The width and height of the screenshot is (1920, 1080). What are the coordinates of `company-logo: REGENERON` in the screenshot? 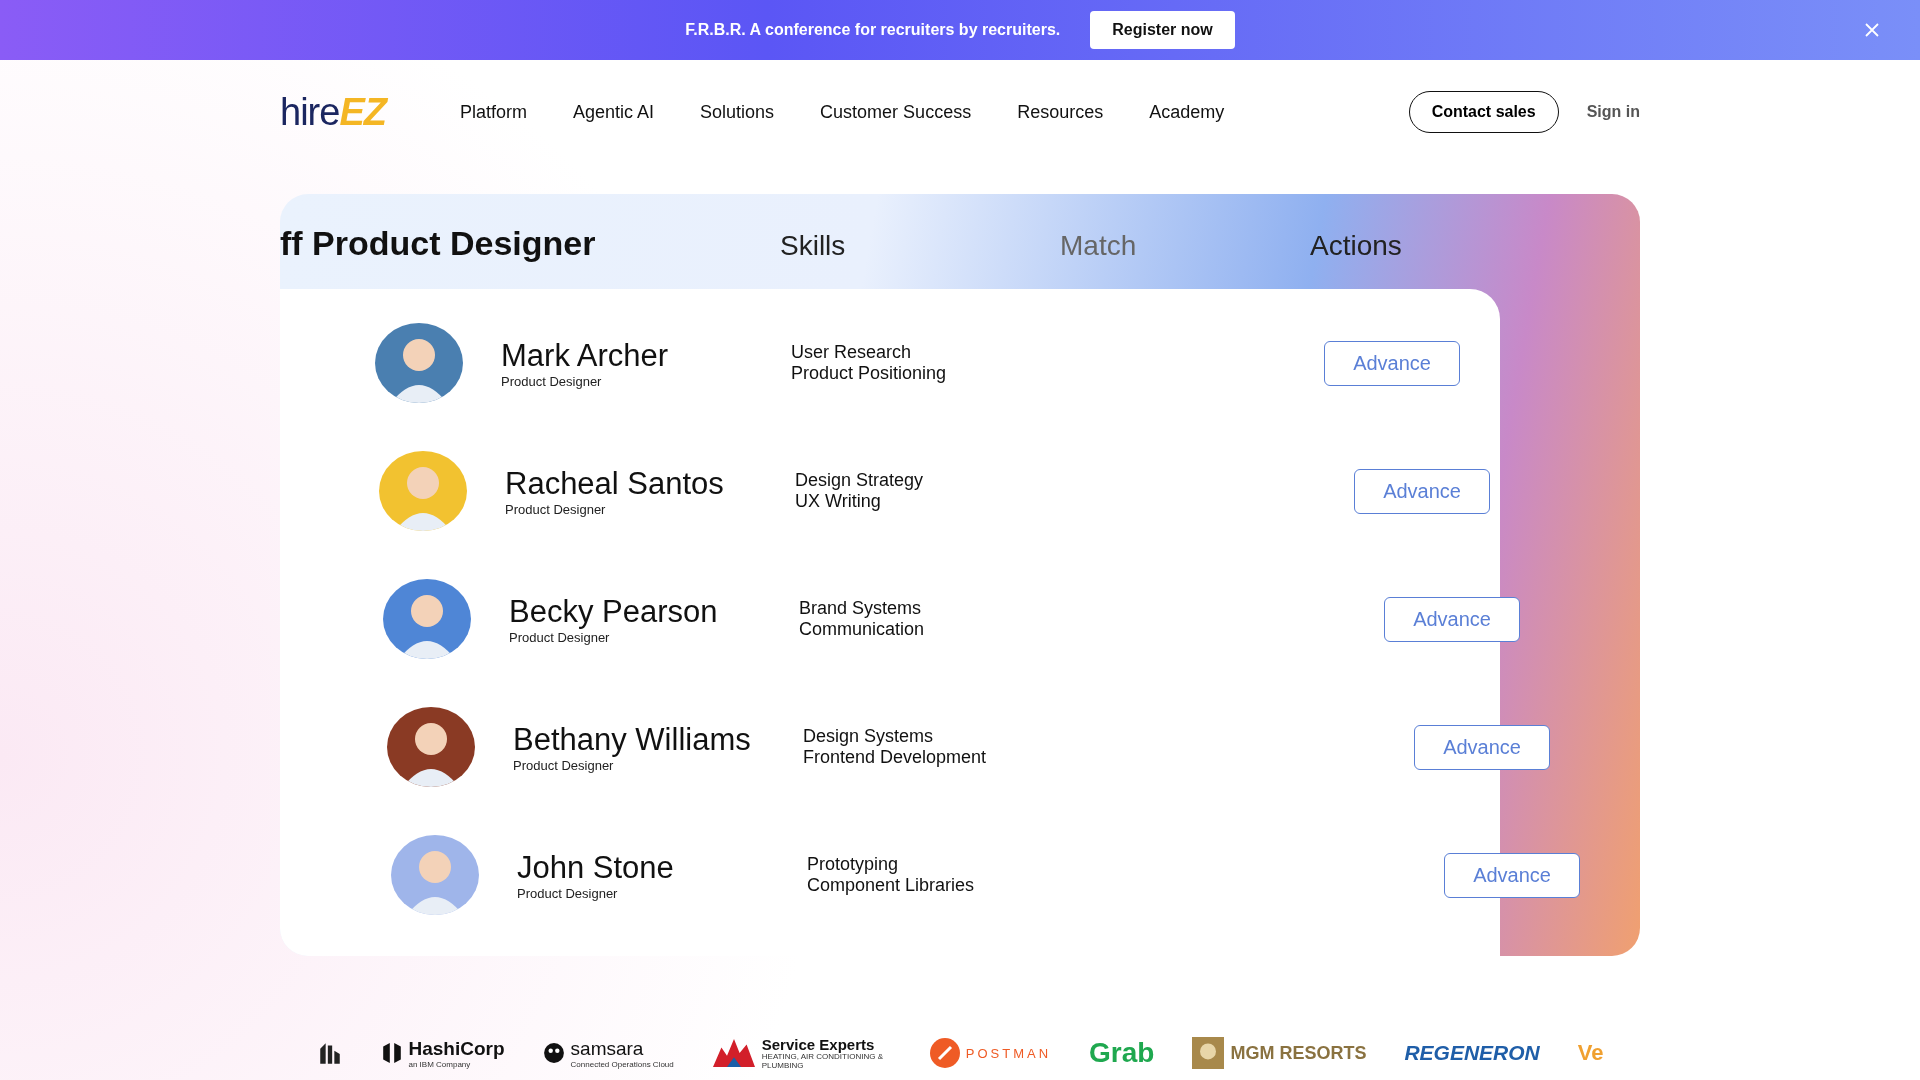 It's located at (1472, 1053).